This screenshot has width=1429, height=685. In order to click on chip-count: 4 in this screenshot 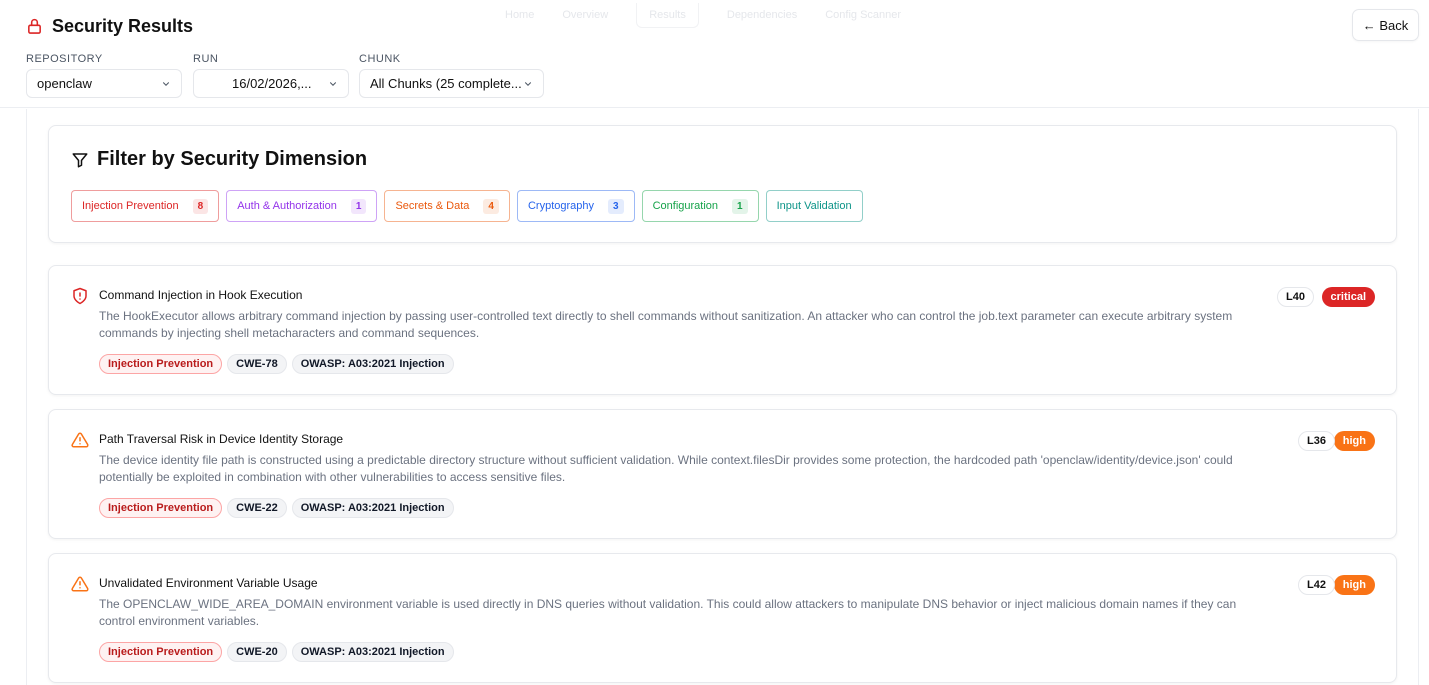, I will do `click(491, 206)`.